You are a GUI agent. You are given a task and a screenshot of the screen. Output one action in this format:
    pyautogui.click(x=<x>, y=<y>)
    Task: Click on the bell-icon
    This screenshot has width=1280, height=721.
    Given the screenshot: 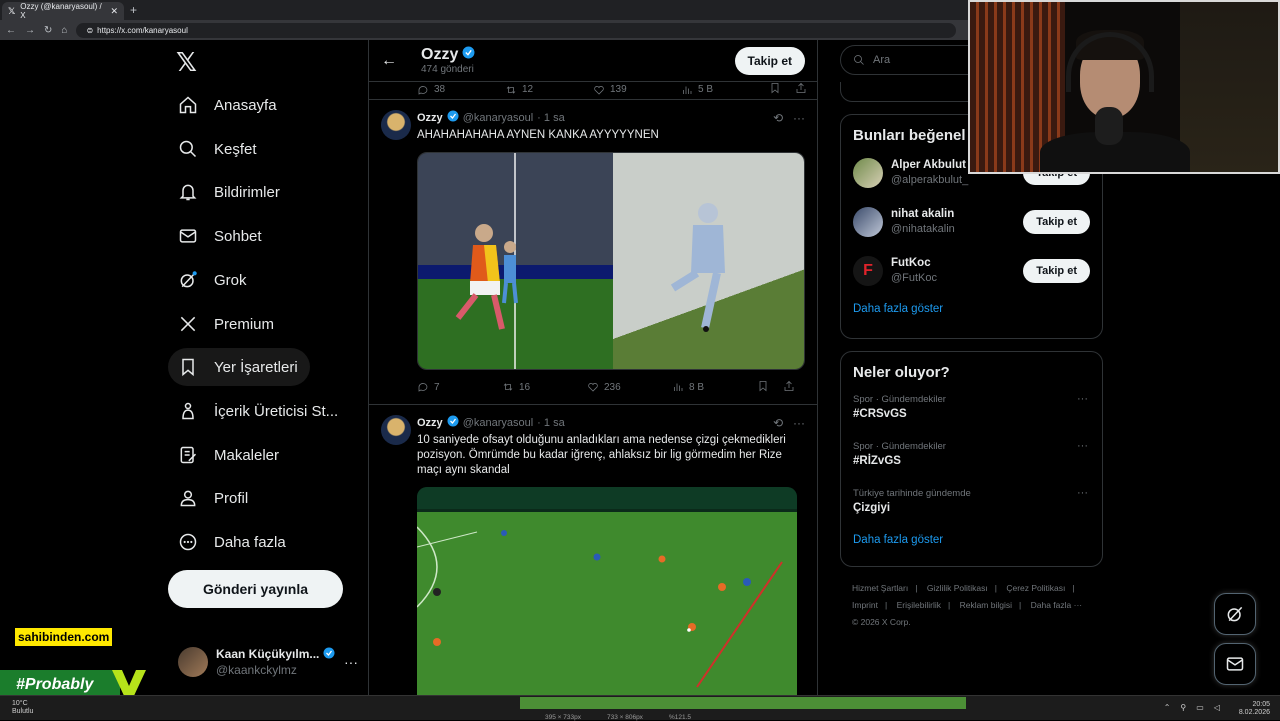 What is the action you would take?
    pyautogui.click(x=188, y=192)
    